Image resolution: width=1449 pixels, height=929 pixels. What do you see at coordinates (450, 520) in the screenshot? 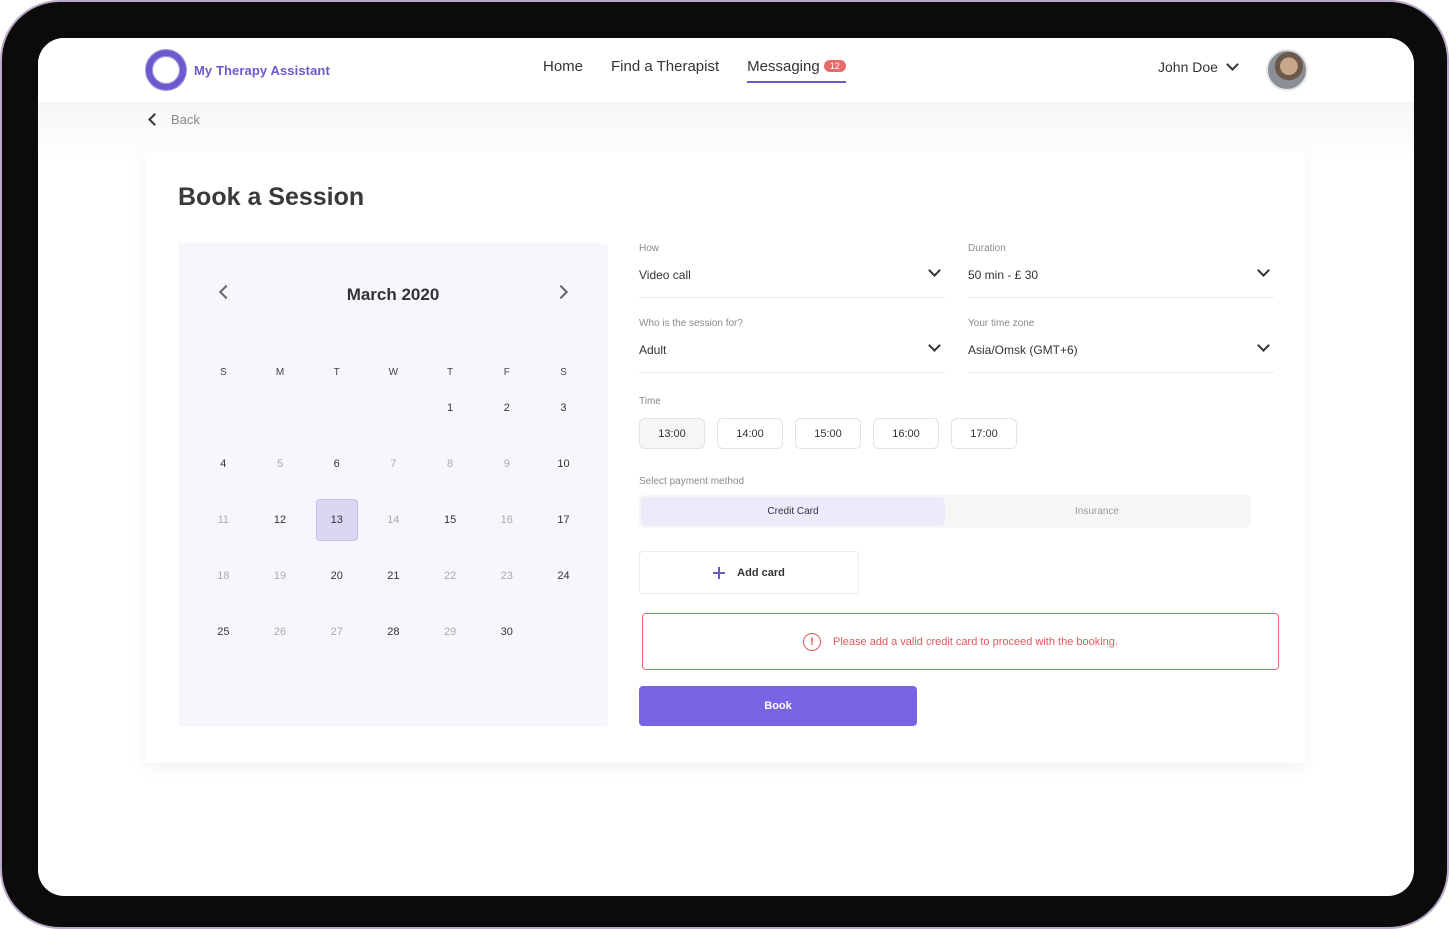
I see `calendar-day-number: 15` at bounding box center [450, 520].